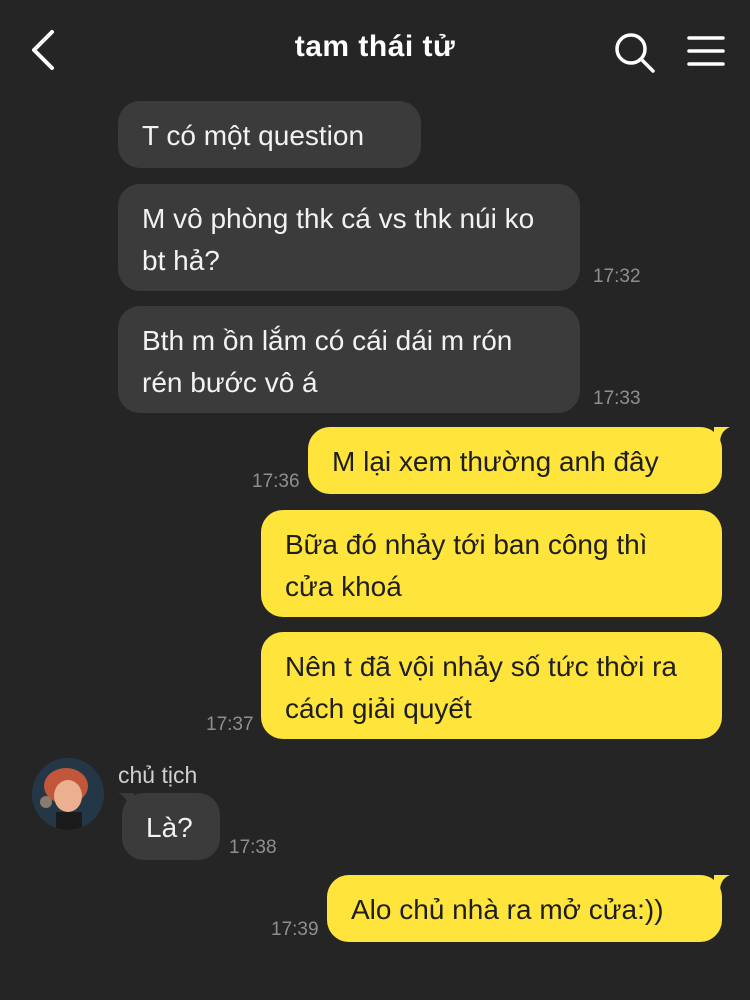 This screenshot has height=1000, width=750. What do you see at coordinates (295, 929) in the screenshot?
I see `message-timestamp: 17:39` at bounding box center [295, 929].